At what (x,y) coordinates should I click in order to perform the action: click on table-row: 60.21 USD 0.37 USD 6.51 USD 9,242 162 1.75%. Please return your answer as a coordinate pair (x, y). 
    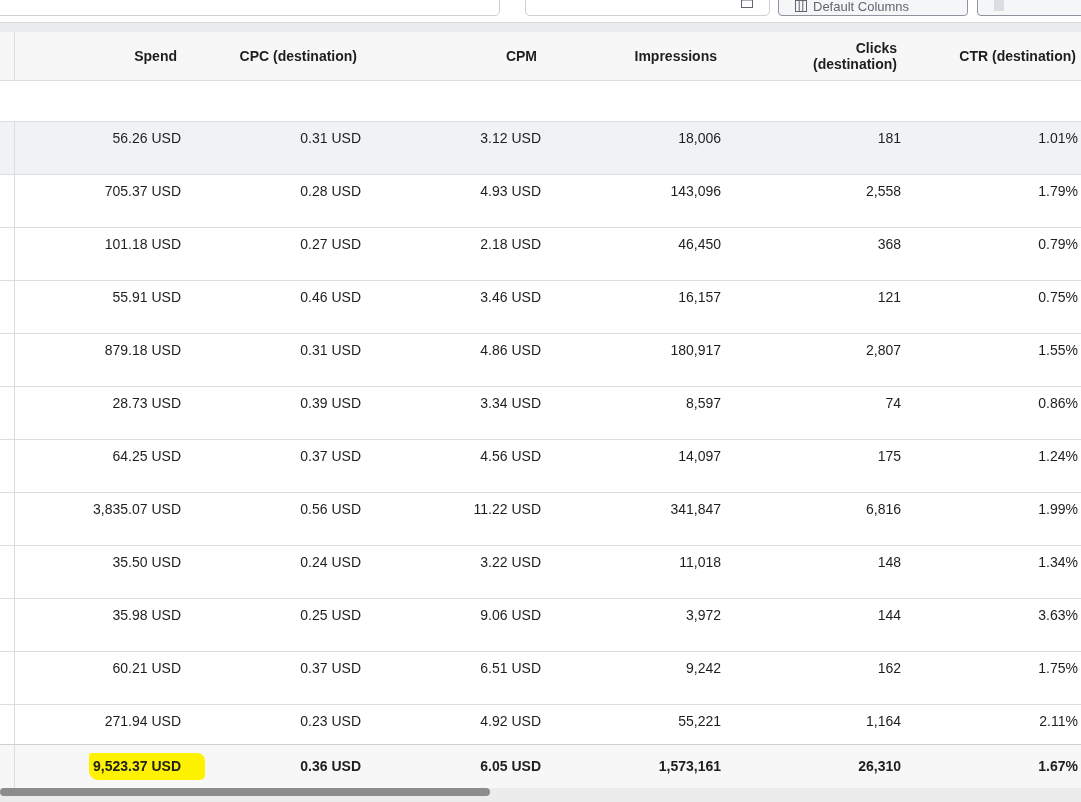
    Looking at the image, I should click on (540, 678).